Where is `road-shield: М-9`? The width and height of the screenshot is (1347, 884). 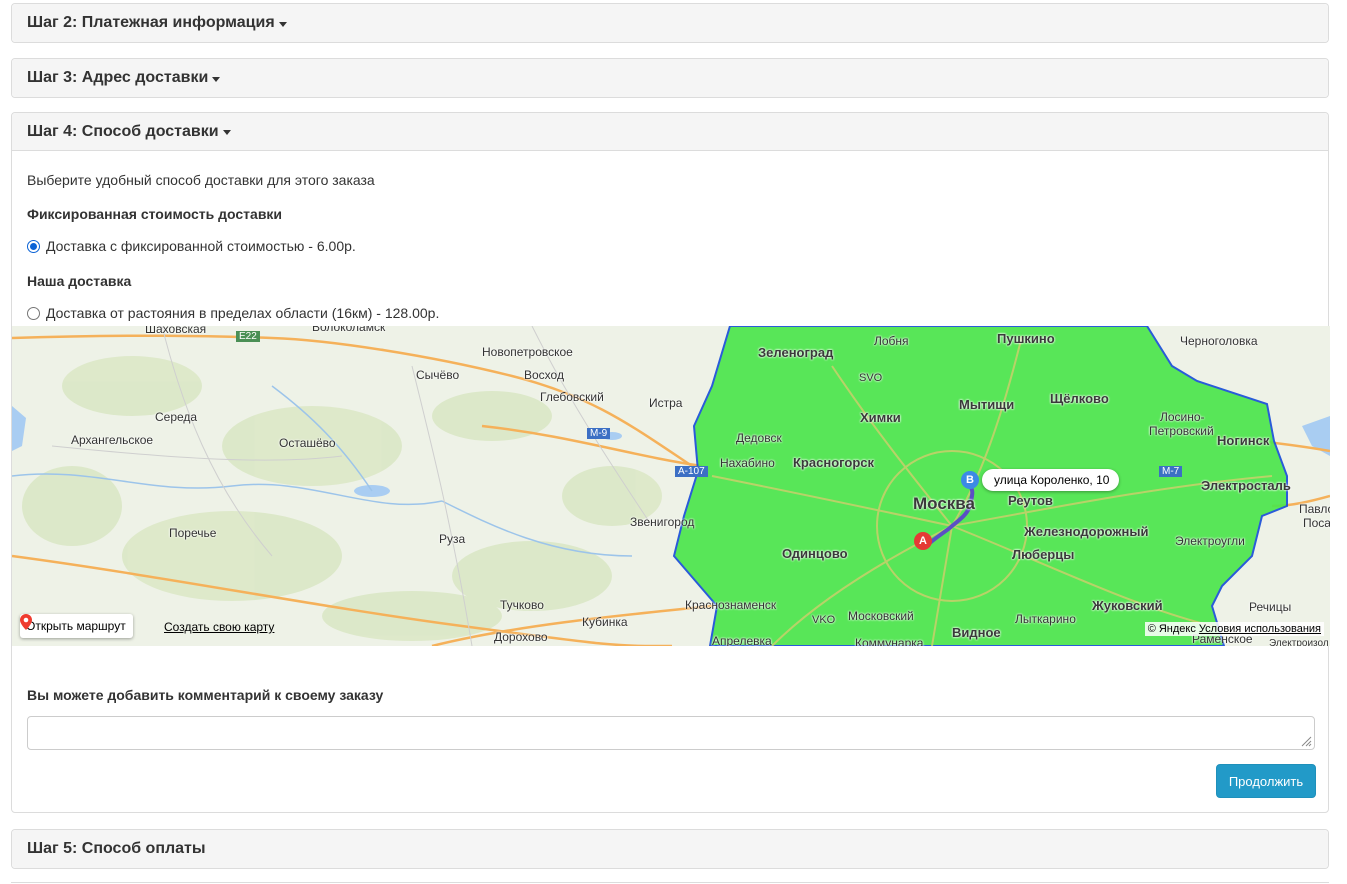 road-shield: М-9 is located at coordinates (599, 433).